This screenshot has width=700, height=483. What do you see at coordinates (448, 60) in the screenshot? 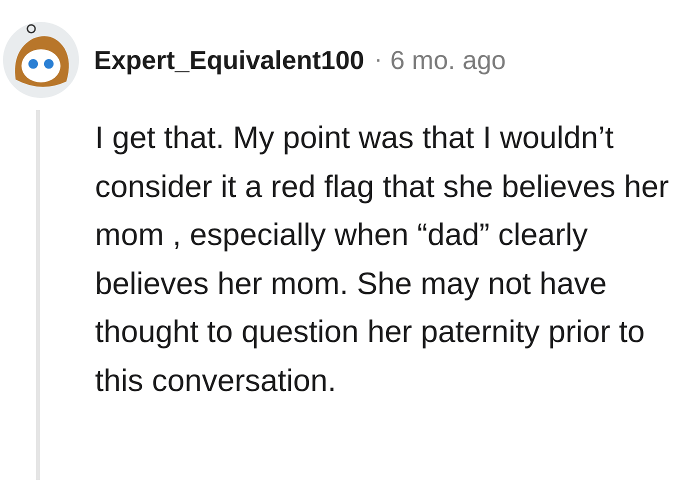
I see `timestamp: 6 mo. ago` at bounding box center [448, 60].